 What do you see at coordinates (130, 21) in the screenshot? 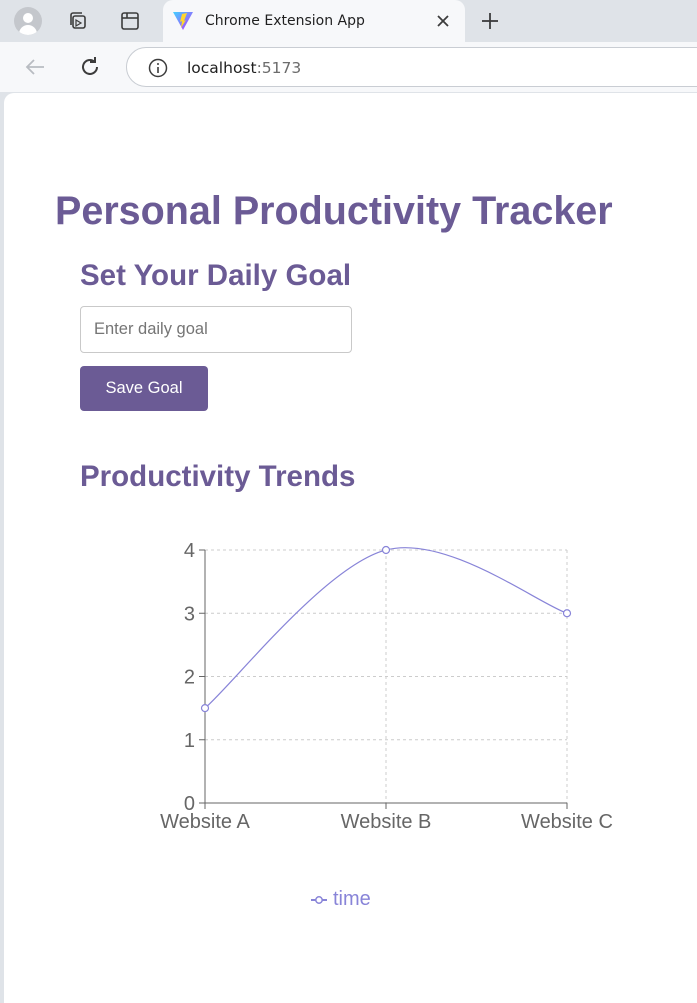
I see `tab-search-icon` at bounding box center [130, 21].